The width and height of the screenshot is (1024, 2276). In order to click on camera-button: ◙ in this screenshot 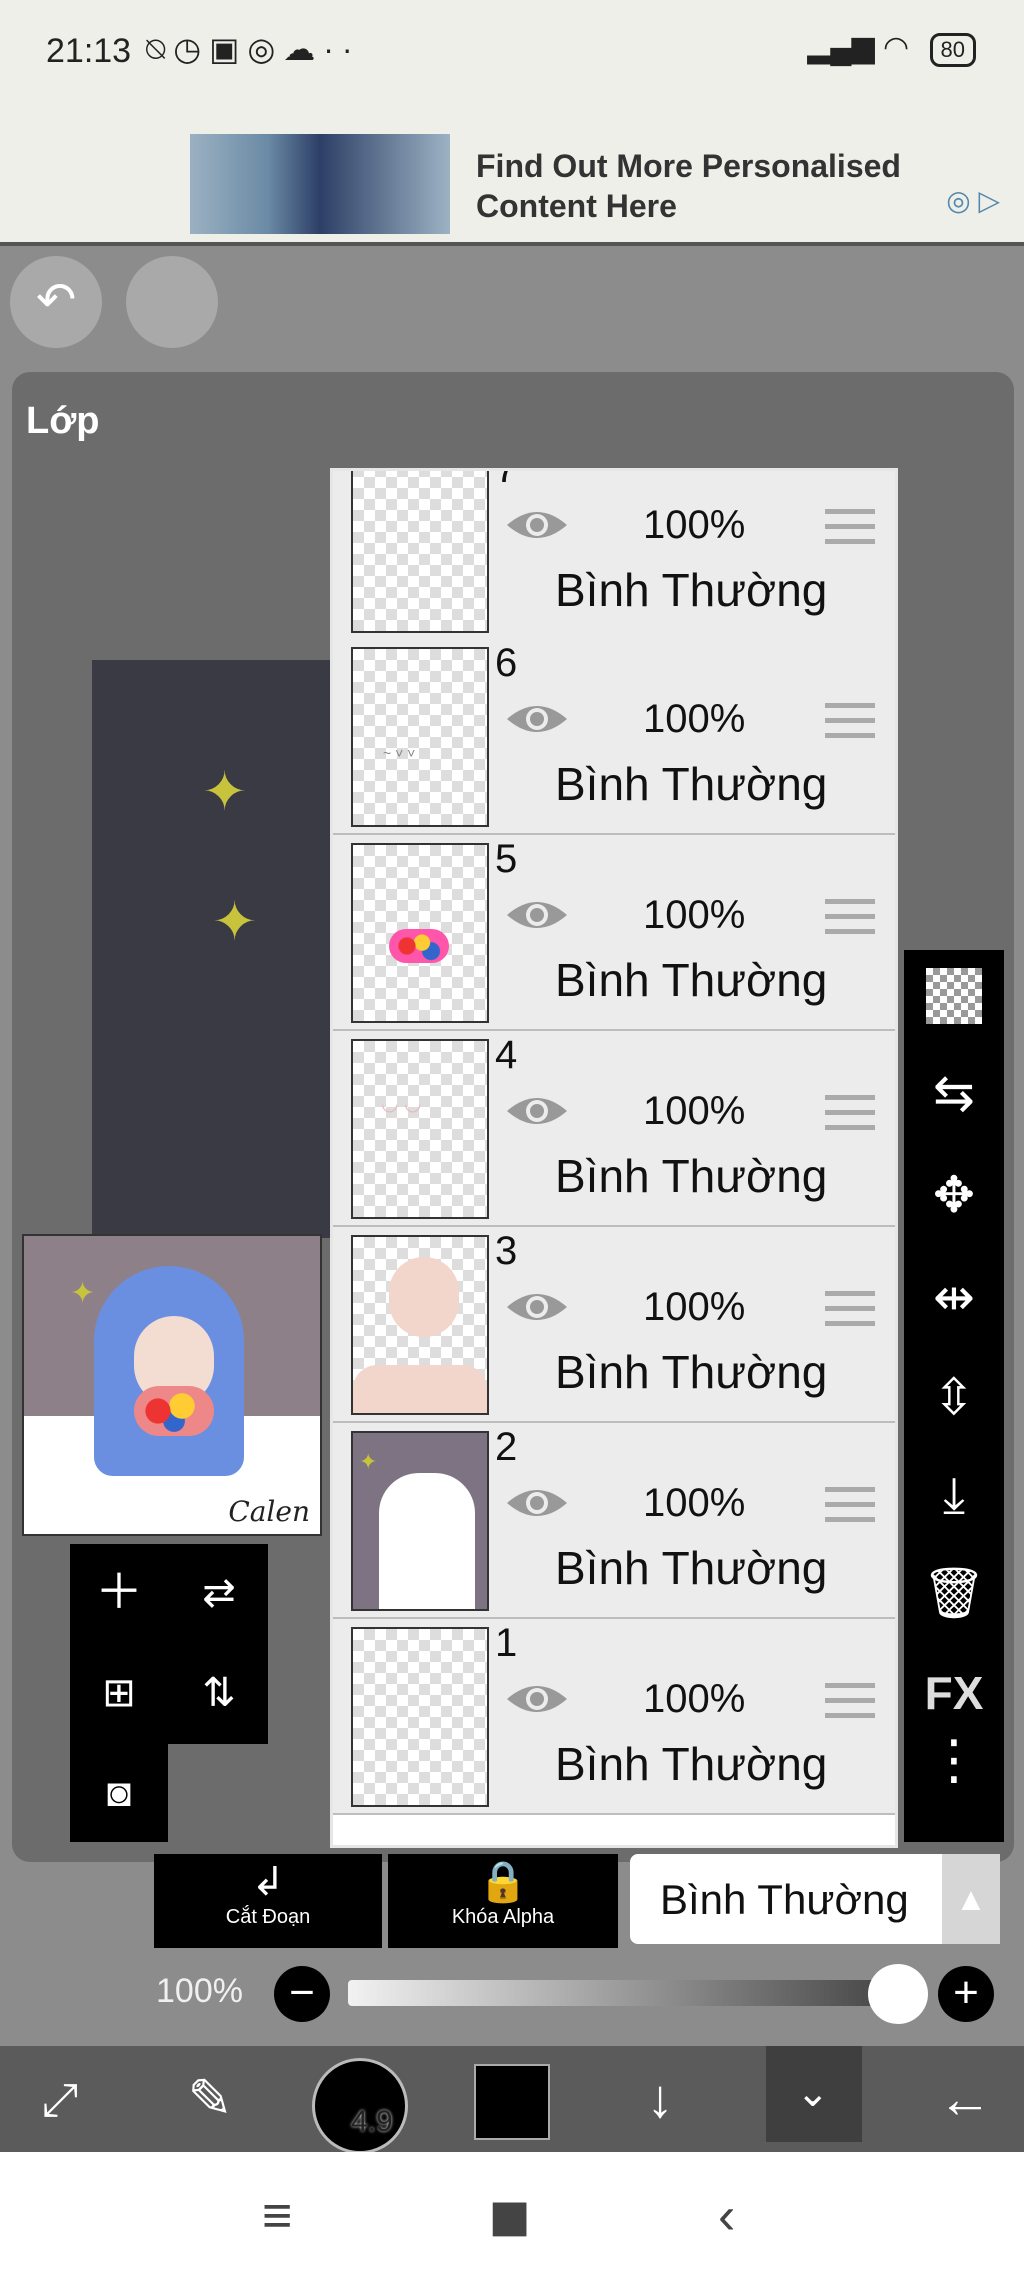, I will do `click(119, 1793)`.